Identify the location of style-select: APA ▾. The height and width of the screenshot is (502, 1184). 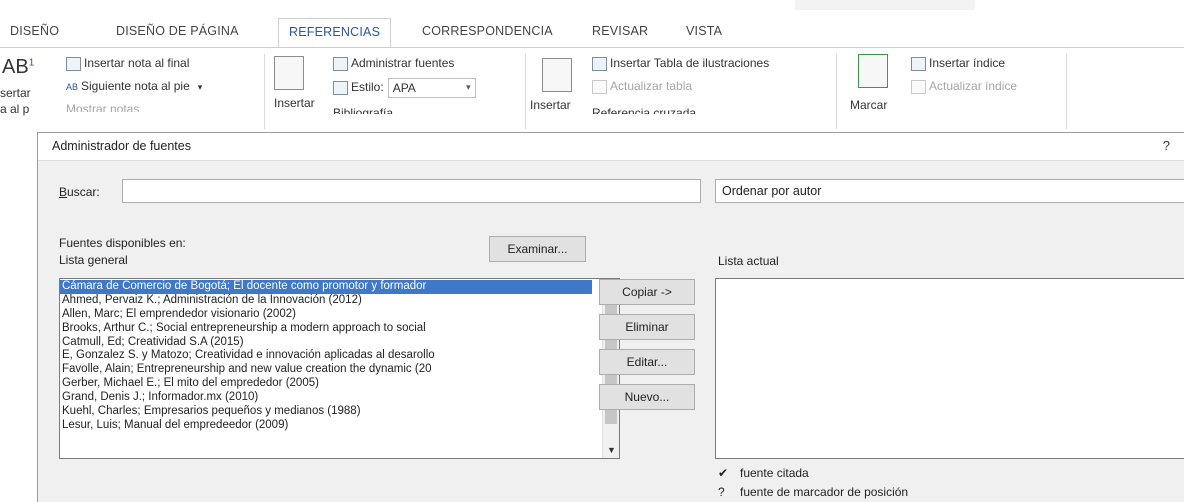
(431, 88).